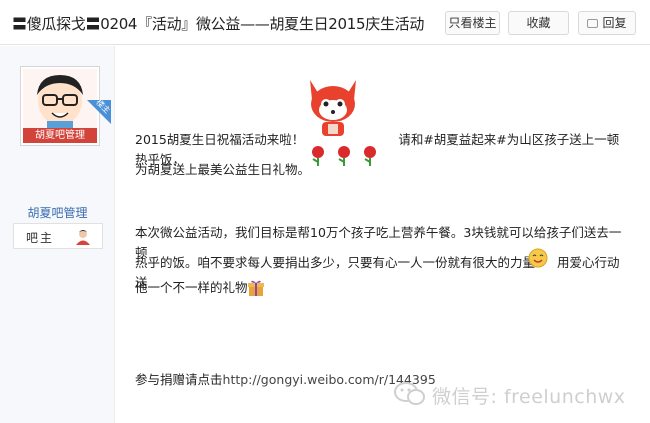  Describe the element at coordinates (335, 262) in the screenshot. I see `post-para-2-line-2a: 热乎的饭。咱不要求每人要捐出多少，只要有心一人一份就有很大的力量` at that location.